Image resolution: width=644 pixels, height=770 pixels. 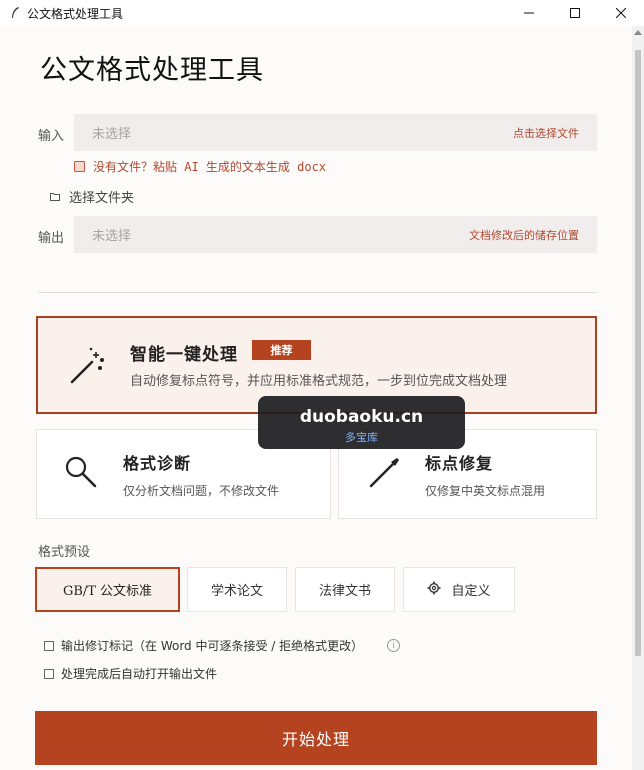 I want to click on paste-text-label: 没有文件？粘贴 AI 生成的文本生成 docx, so click(x=210, y=167).